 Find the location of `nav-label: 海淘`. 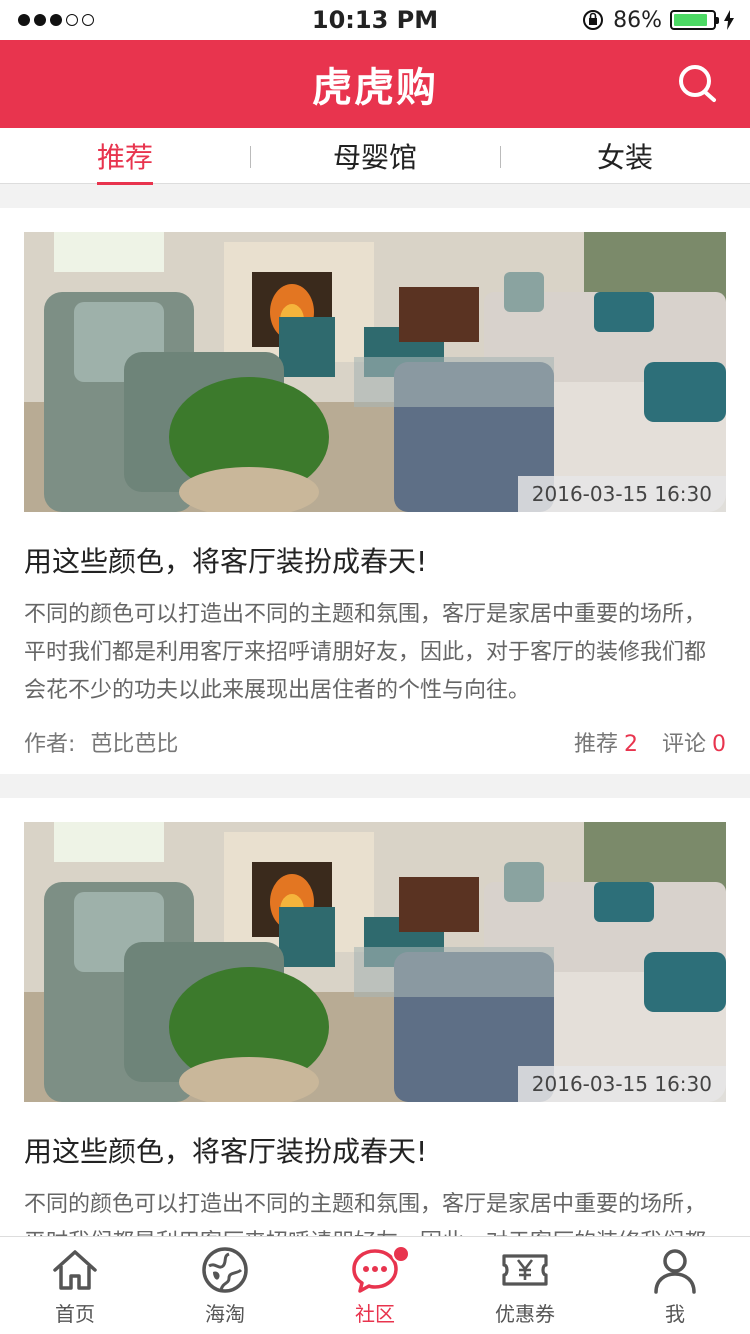

nav-label: 海淘 is located at coordinates (225, 1314).